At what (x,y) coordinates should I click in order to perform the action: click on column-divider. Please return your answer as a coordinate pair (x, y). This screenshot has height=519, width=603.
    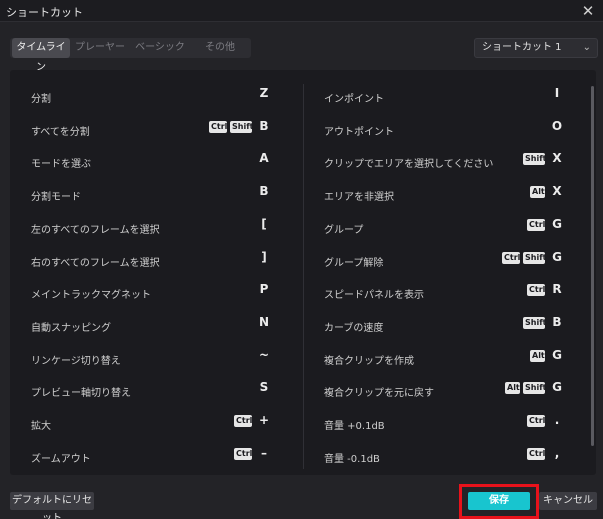
    Looking at the image, I should click on (303, 276).